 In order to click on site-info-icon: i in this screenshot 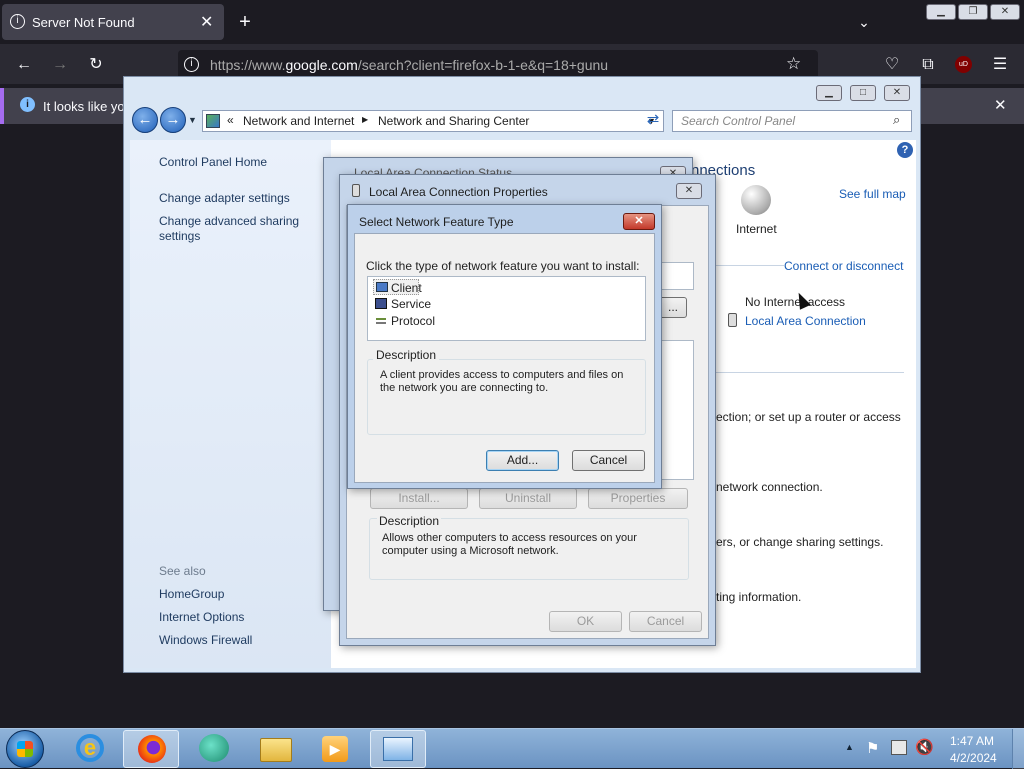, I will do `click(191, 64)`.